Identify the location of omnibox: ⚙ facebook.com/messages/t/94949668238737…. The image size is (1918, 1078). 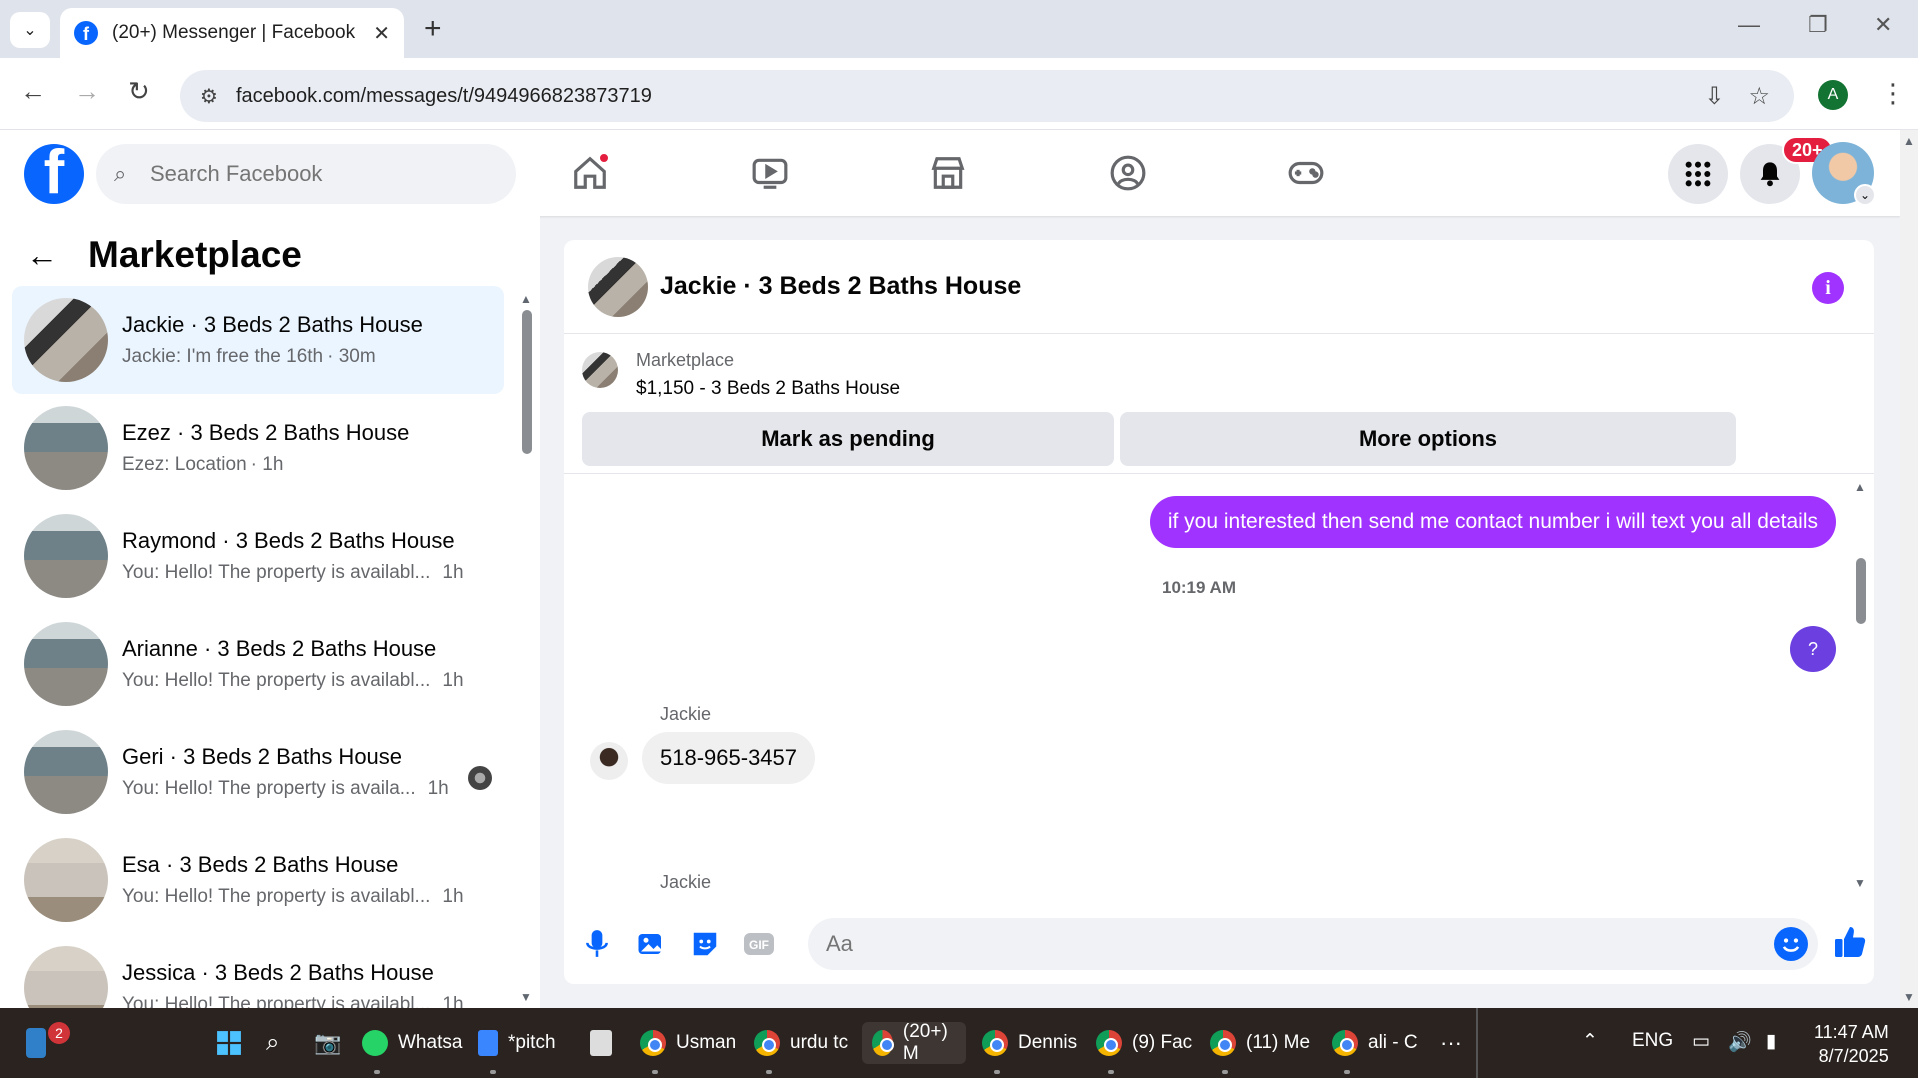
(987, 96).